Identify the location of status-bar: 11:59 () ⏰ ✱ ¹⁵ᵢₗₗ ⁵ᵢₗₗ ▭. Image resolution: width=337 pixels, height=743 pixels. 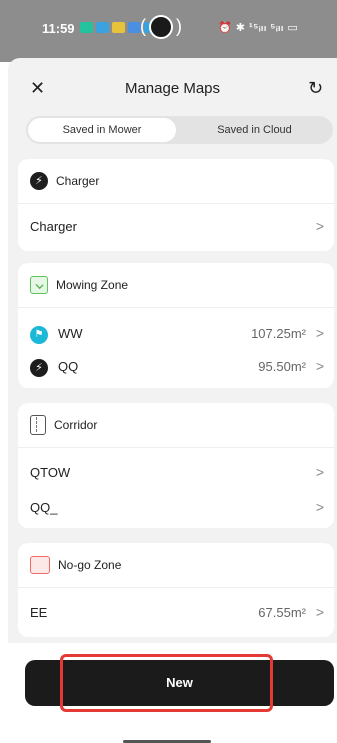
(168, 31).